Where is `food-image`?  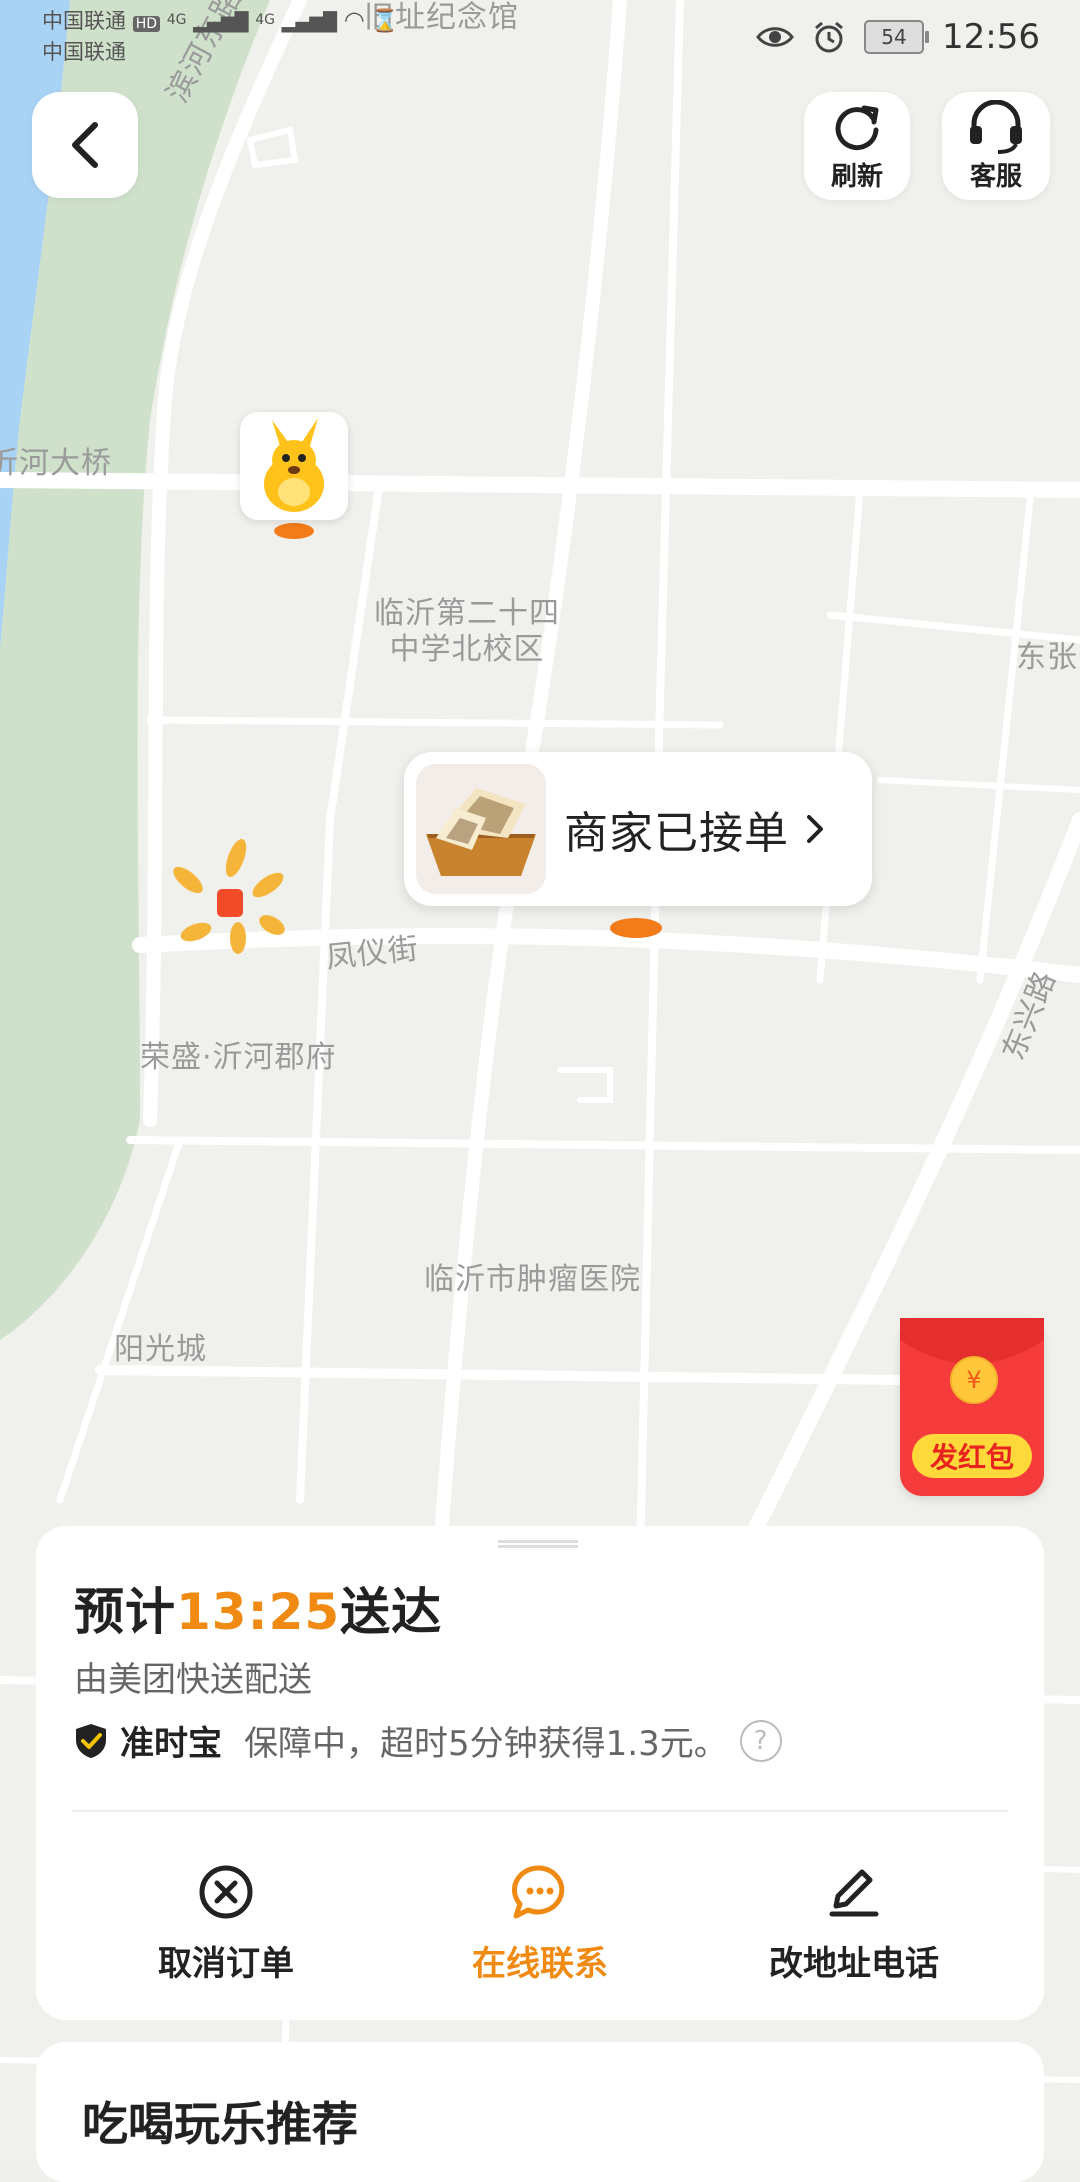
food-image is located at coordinates (481, 829).